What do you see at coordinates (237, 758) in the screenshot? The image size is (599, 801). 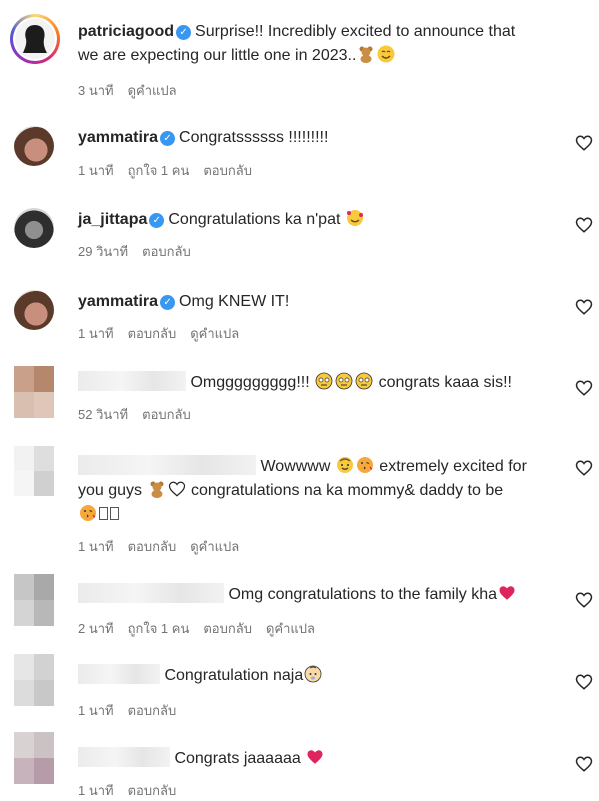 I see `comment-text: Congrats jaaaaaa` at bounding box center [237, 758].